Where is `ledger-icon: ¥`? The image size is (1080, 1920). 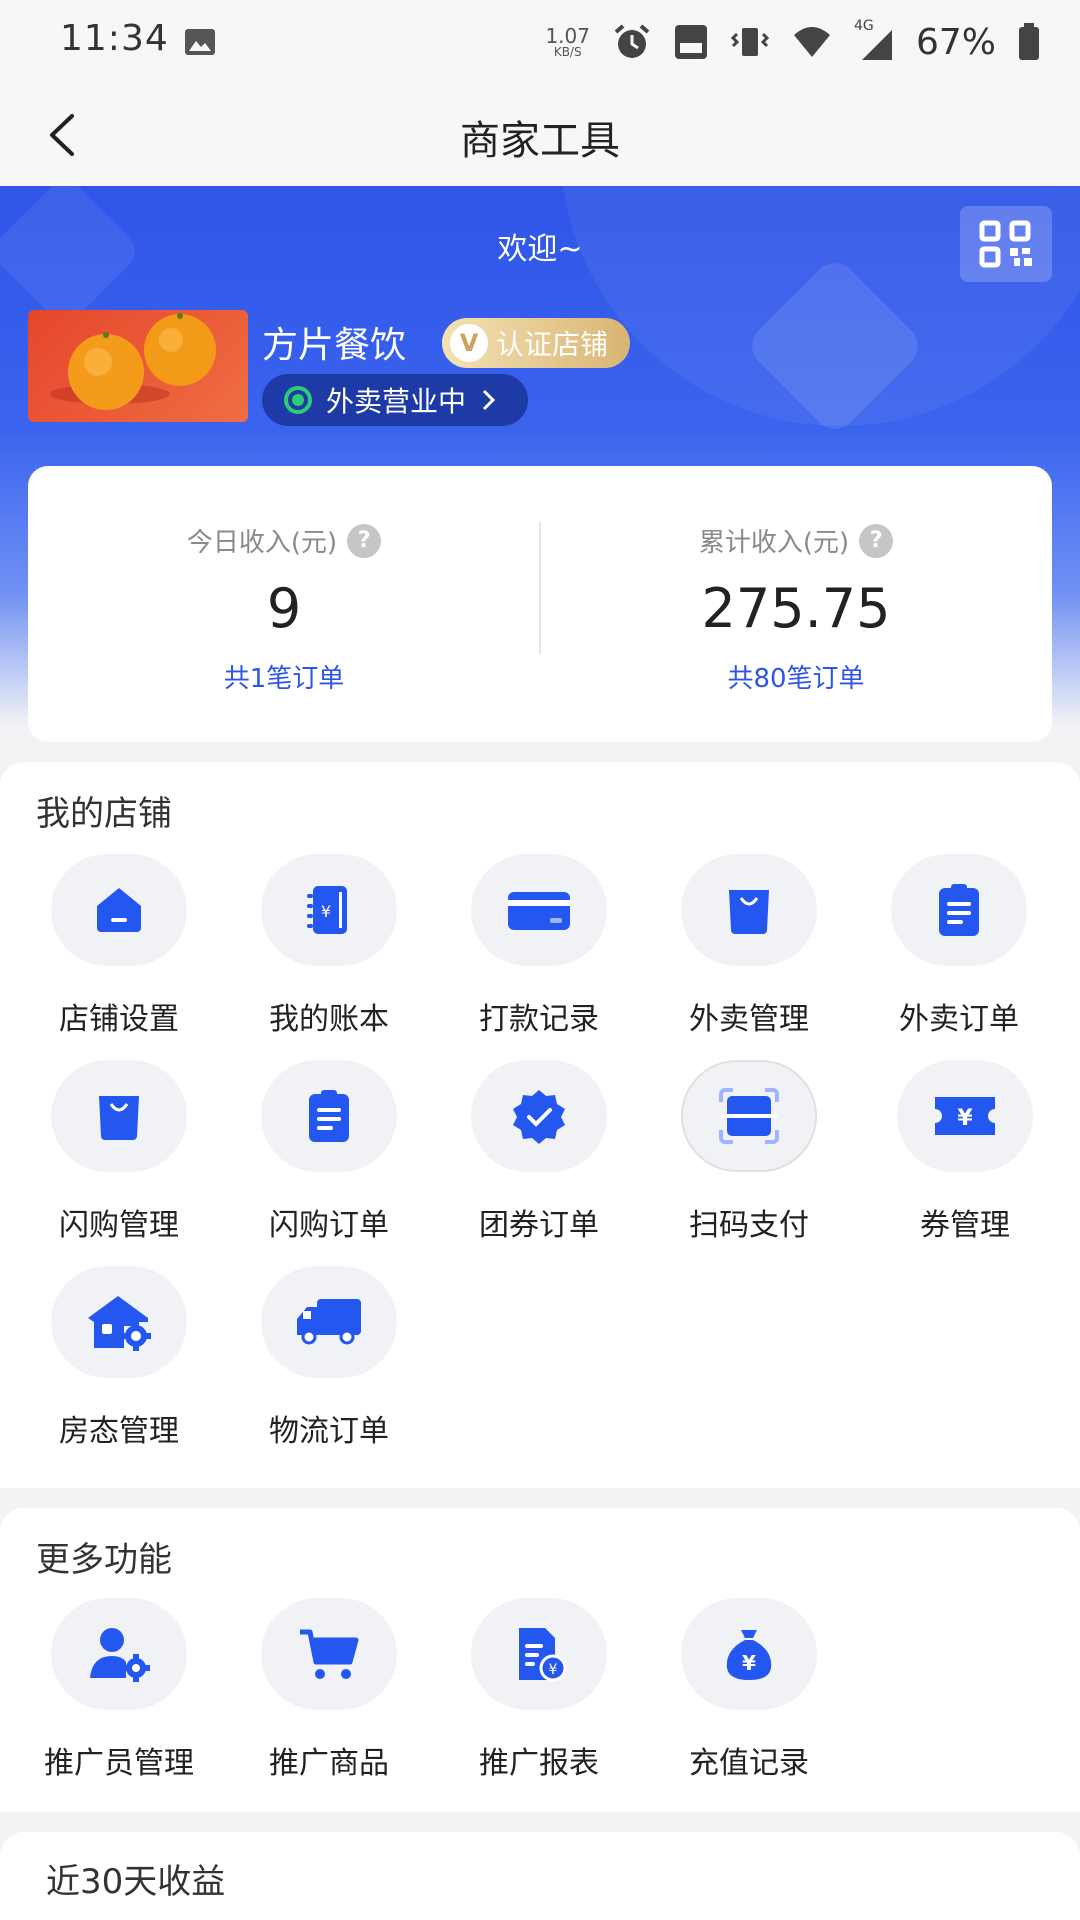
ledger-icon: ¥ is located at coordinates (327, 910).